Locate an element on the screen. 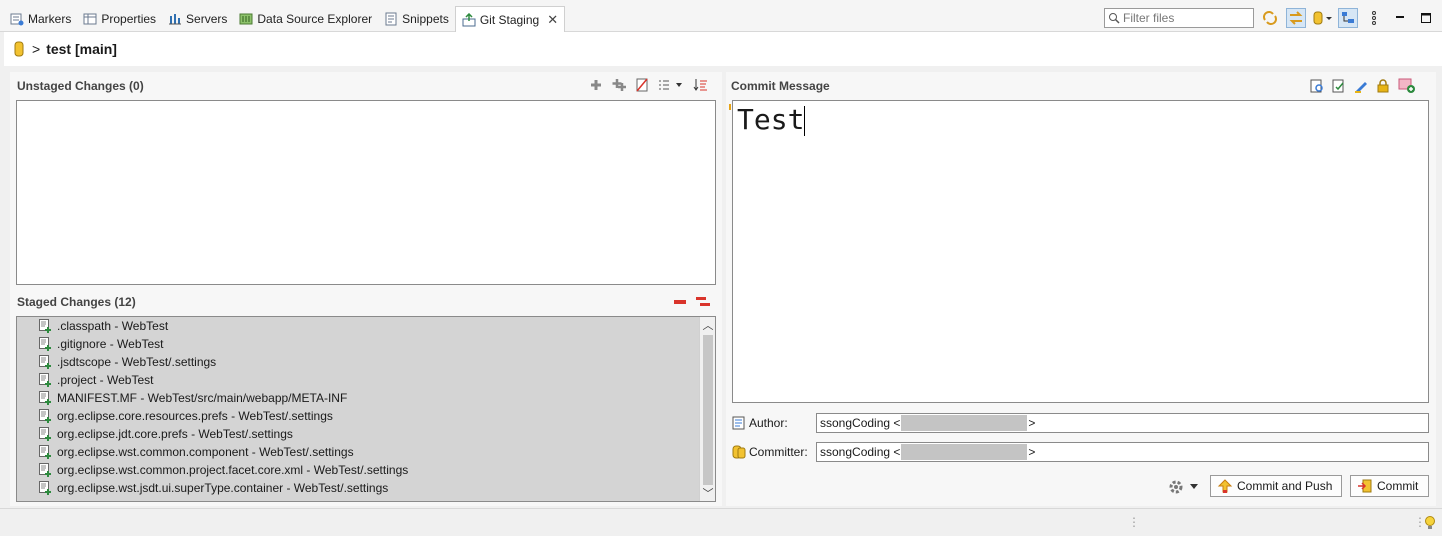 This screenshot has width=1442, height=536. tab-git-staging: Git Staging ✕ is located at coordinates (510, 19).